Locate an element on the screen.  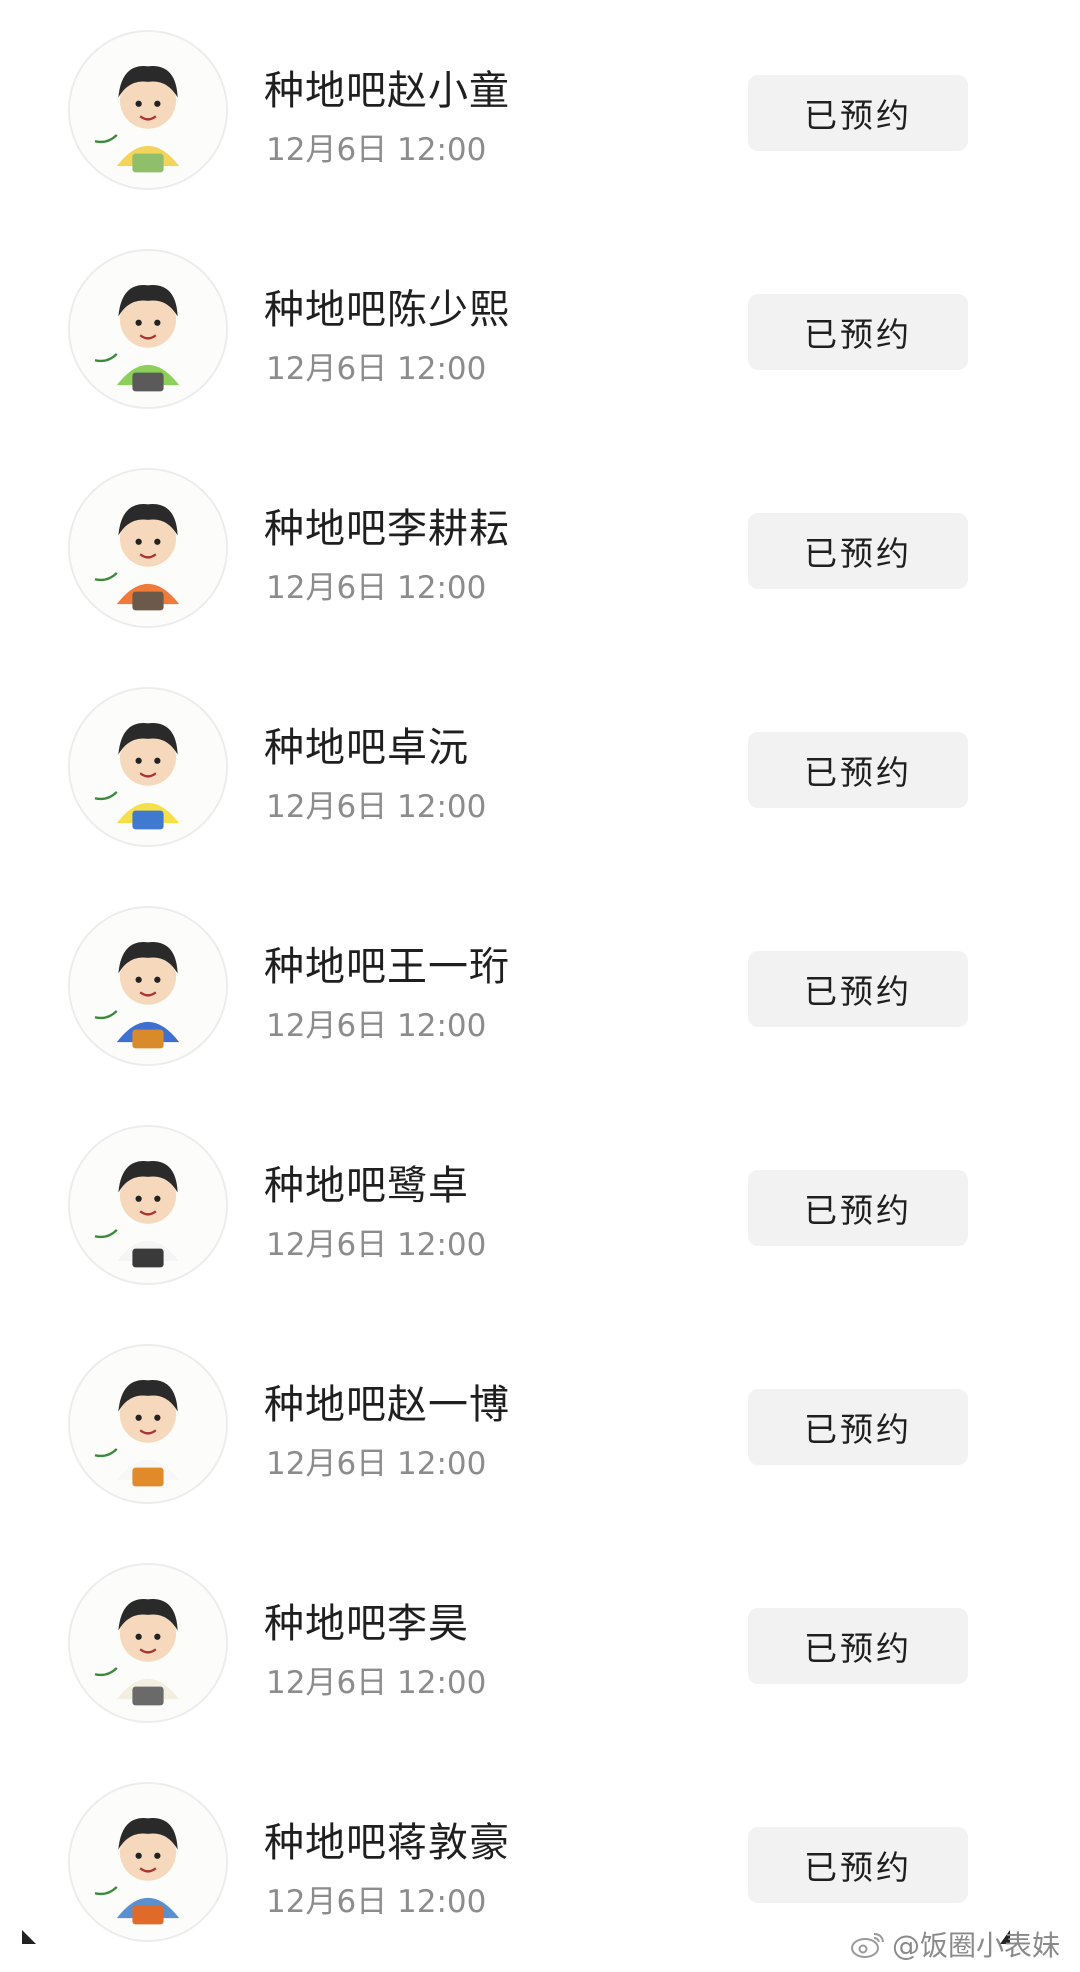
account-name: 种地吧王一珩 is located at coordinates (387, 967).